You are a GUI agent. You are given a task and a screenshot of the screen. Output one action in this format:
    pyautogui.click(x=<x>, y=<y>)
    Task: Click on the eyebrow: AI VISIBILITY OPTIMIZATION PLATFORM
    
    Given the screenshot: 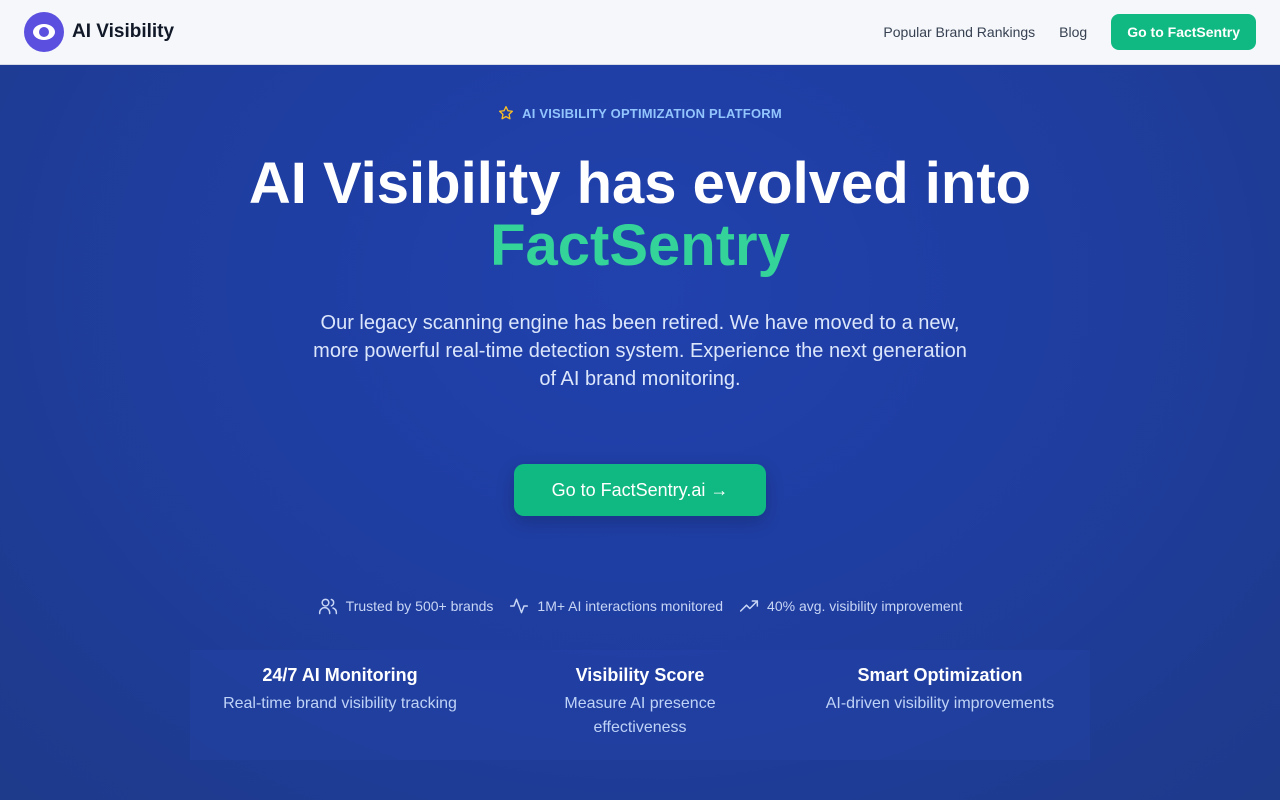 What is the action you would take?
    pyautogui.click(x=640, y=113)
    